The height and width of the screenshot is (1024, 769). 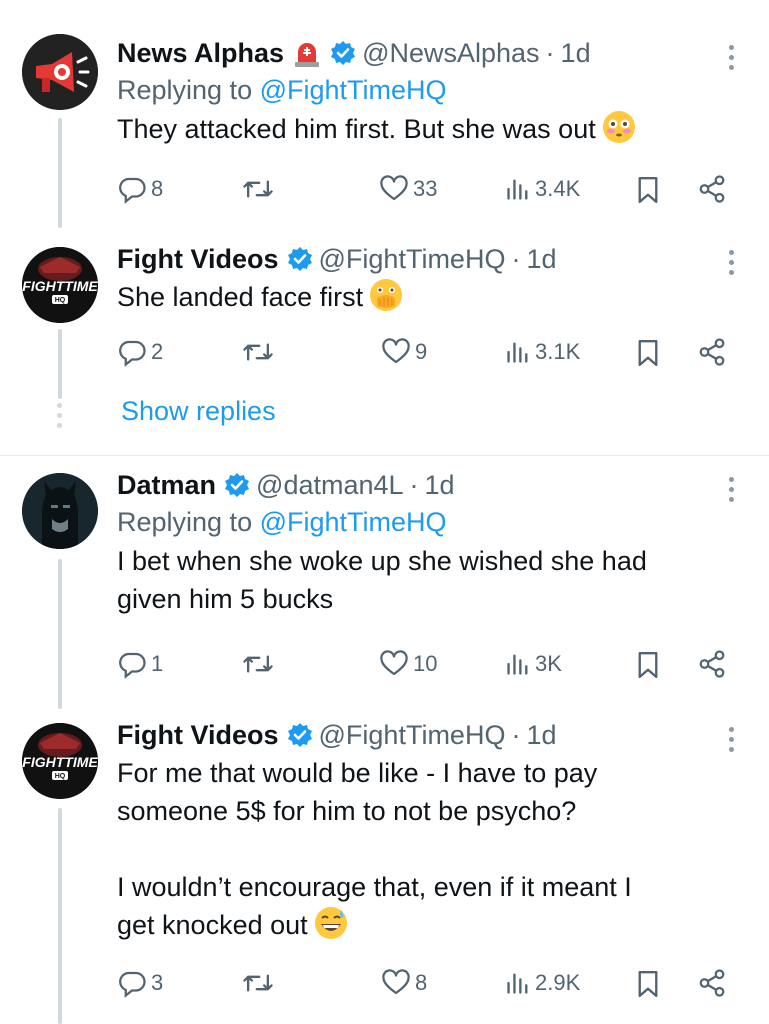 What do you see at coordinates (330, 485) in the screenshot?
I see `author-handle: @datman4L` at bounding box center [330, 485].